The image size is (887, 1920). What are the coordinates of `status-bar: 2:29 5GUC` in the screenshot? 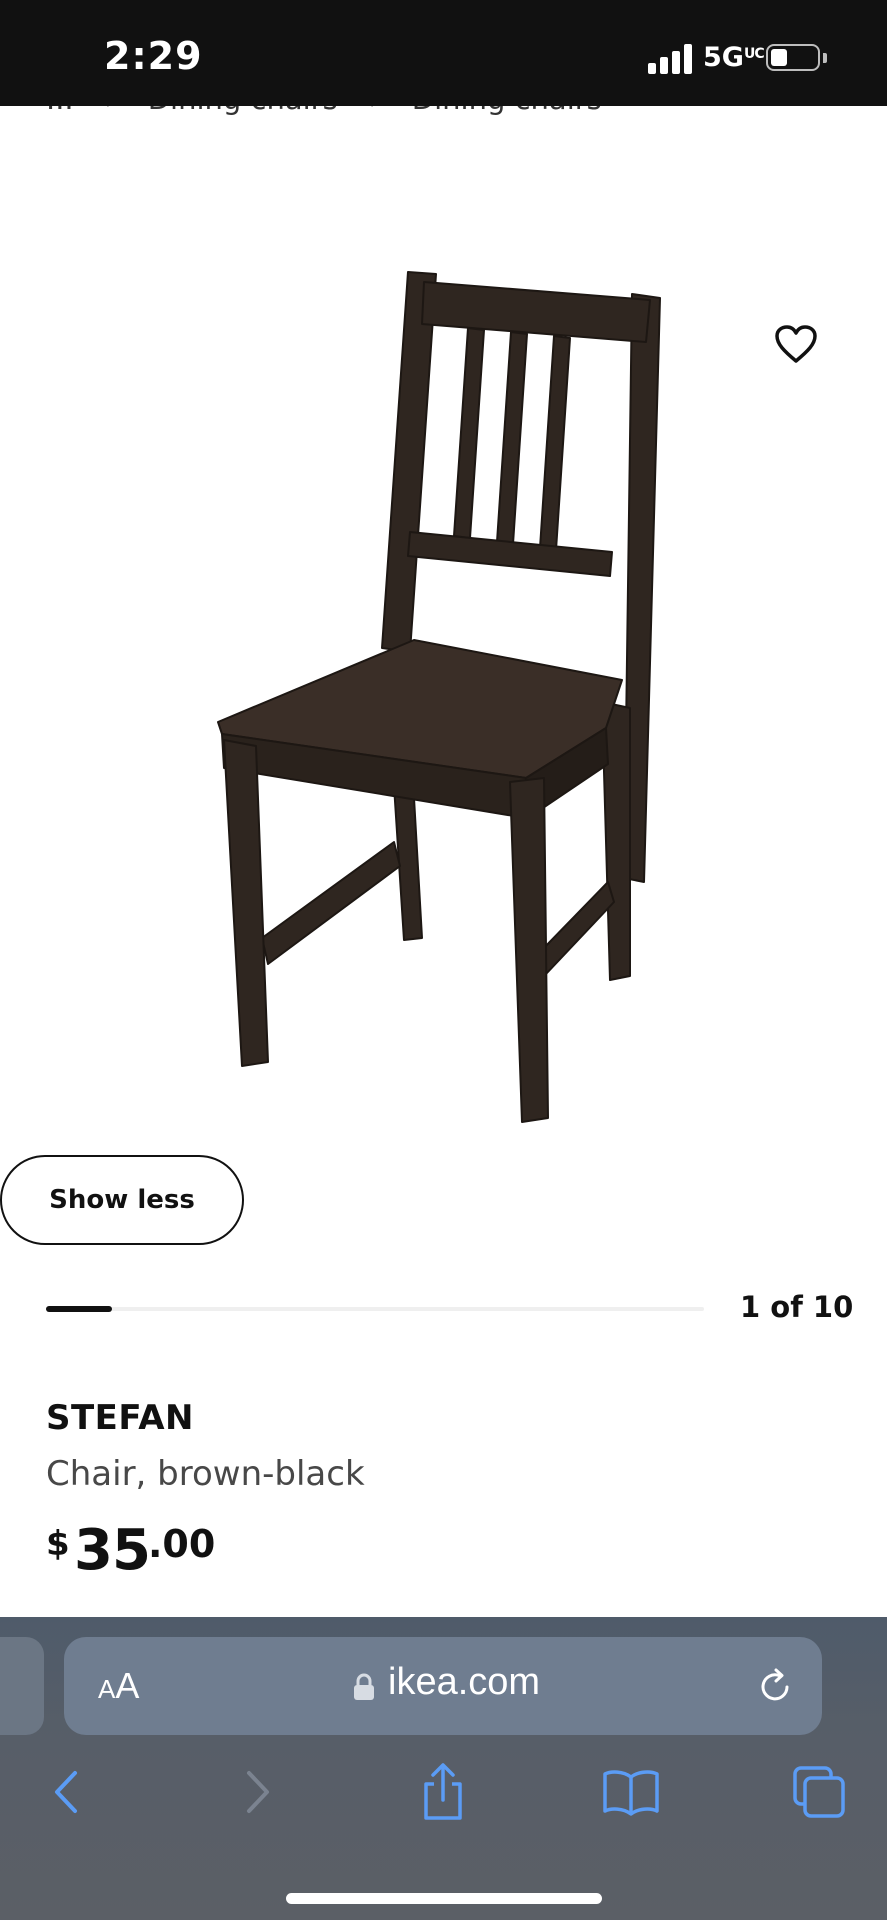 It's located at (443, 53).